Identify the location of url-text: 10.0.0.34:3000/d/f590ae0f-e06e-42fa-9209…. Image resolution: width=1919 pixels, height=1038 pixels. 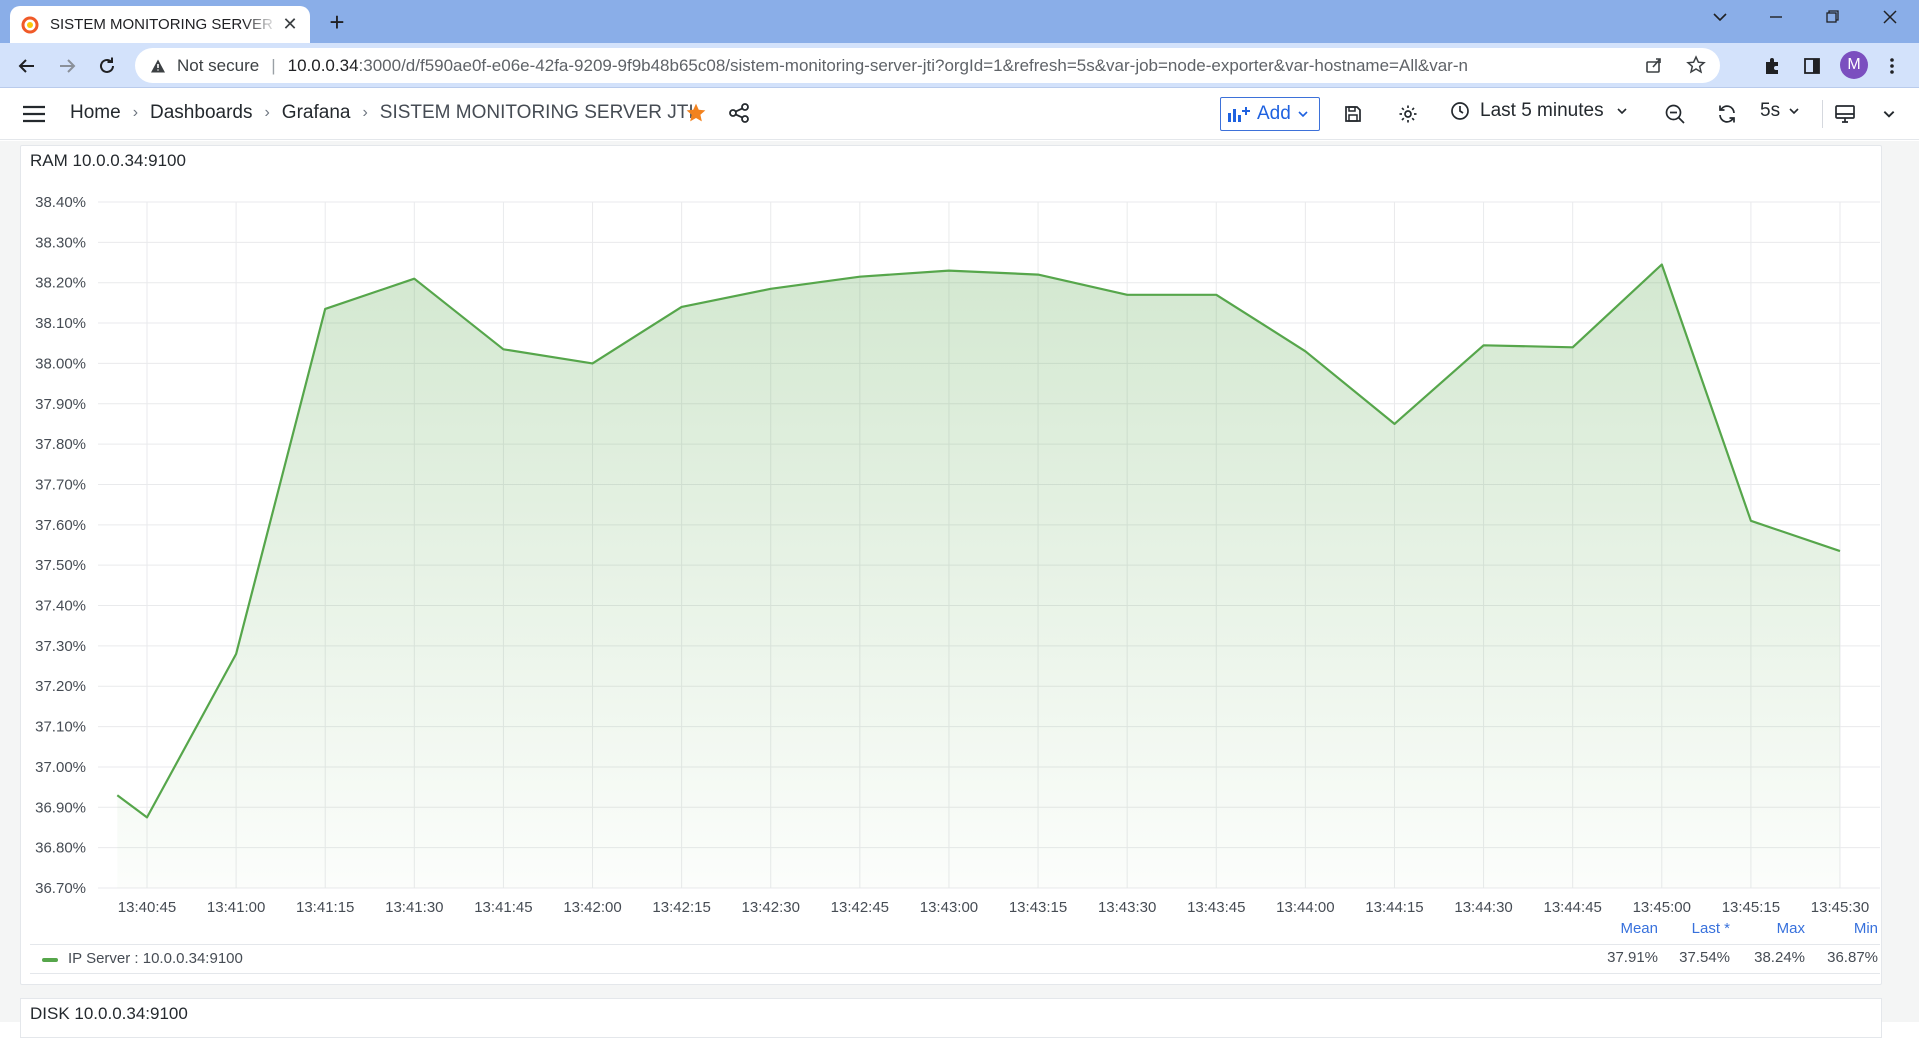
(878, 66).